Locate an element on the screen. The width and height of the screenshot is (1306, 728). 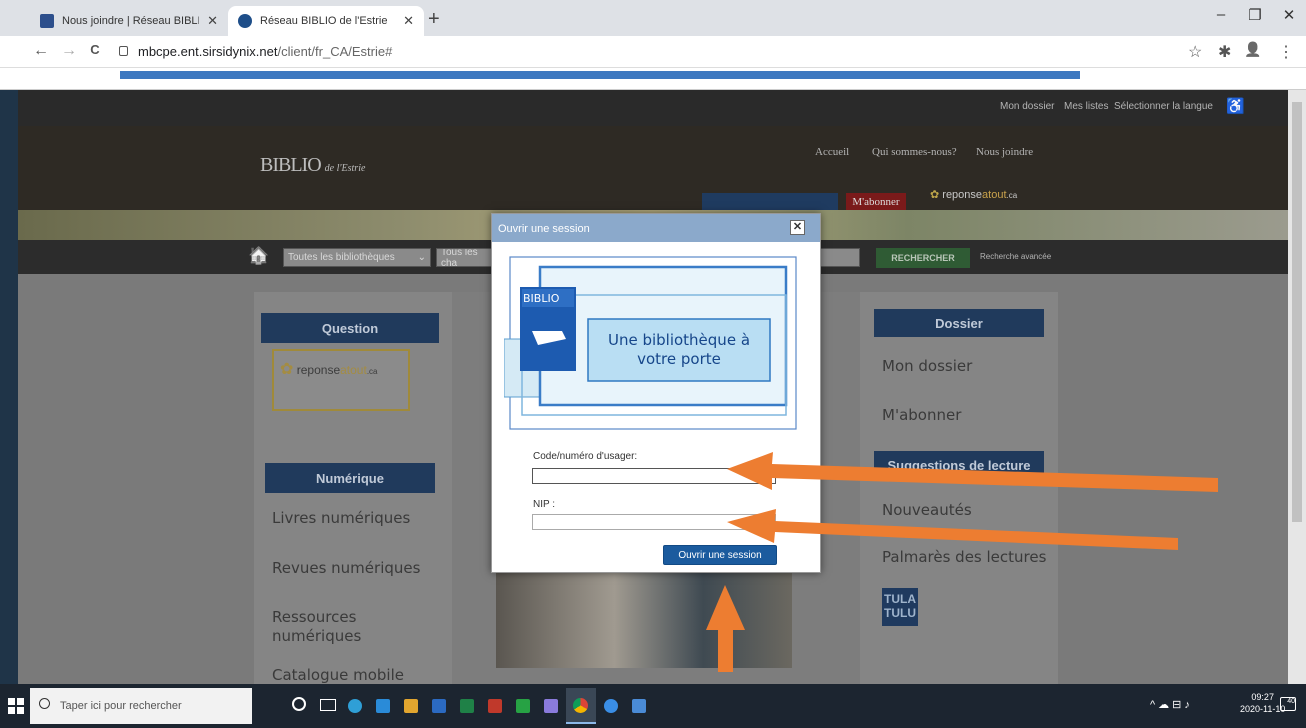
edge-icon is located at coordinates (355, 706).